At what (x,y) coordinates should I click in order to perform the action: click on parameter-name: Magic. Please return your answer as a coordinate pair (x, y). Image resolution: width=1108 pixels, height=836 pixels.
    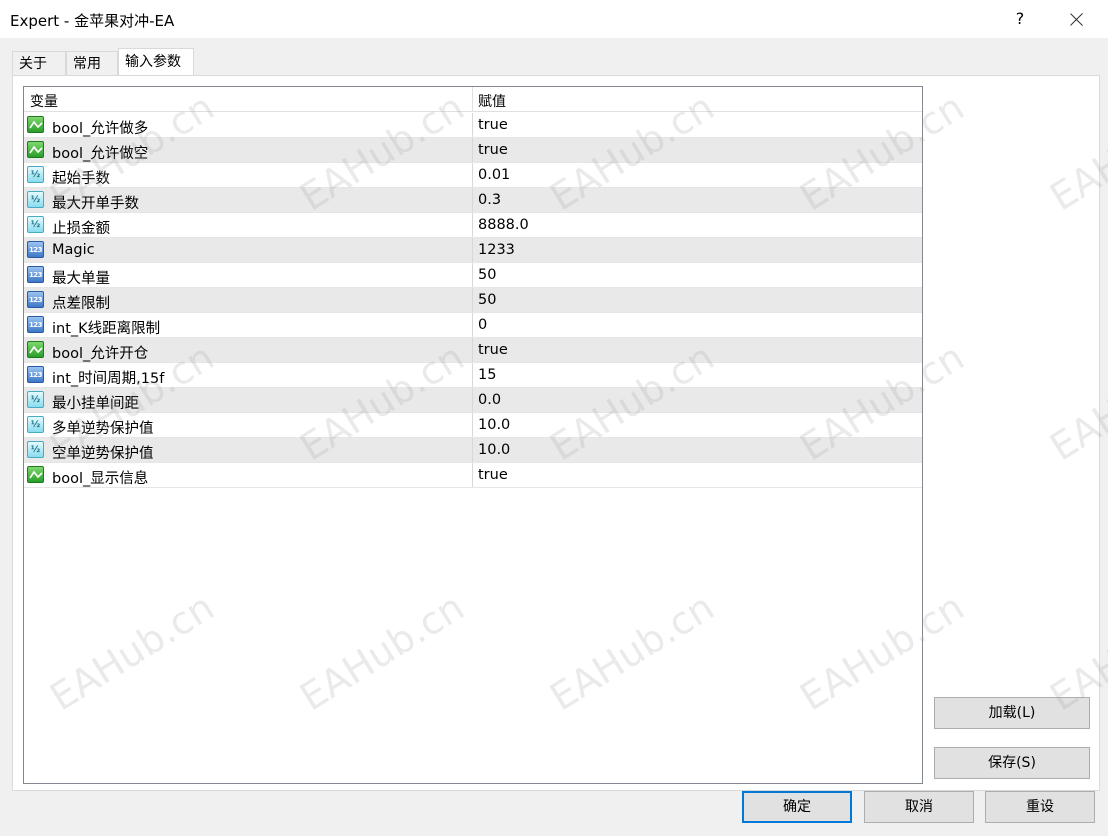
    Looking at the image, I should click on (73, 250).